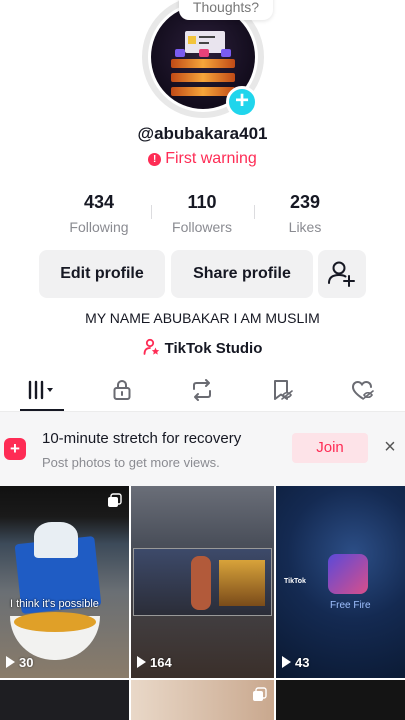 This screenshot has width=405, height=720. I want to click on repost-icon, so click(202, 390).